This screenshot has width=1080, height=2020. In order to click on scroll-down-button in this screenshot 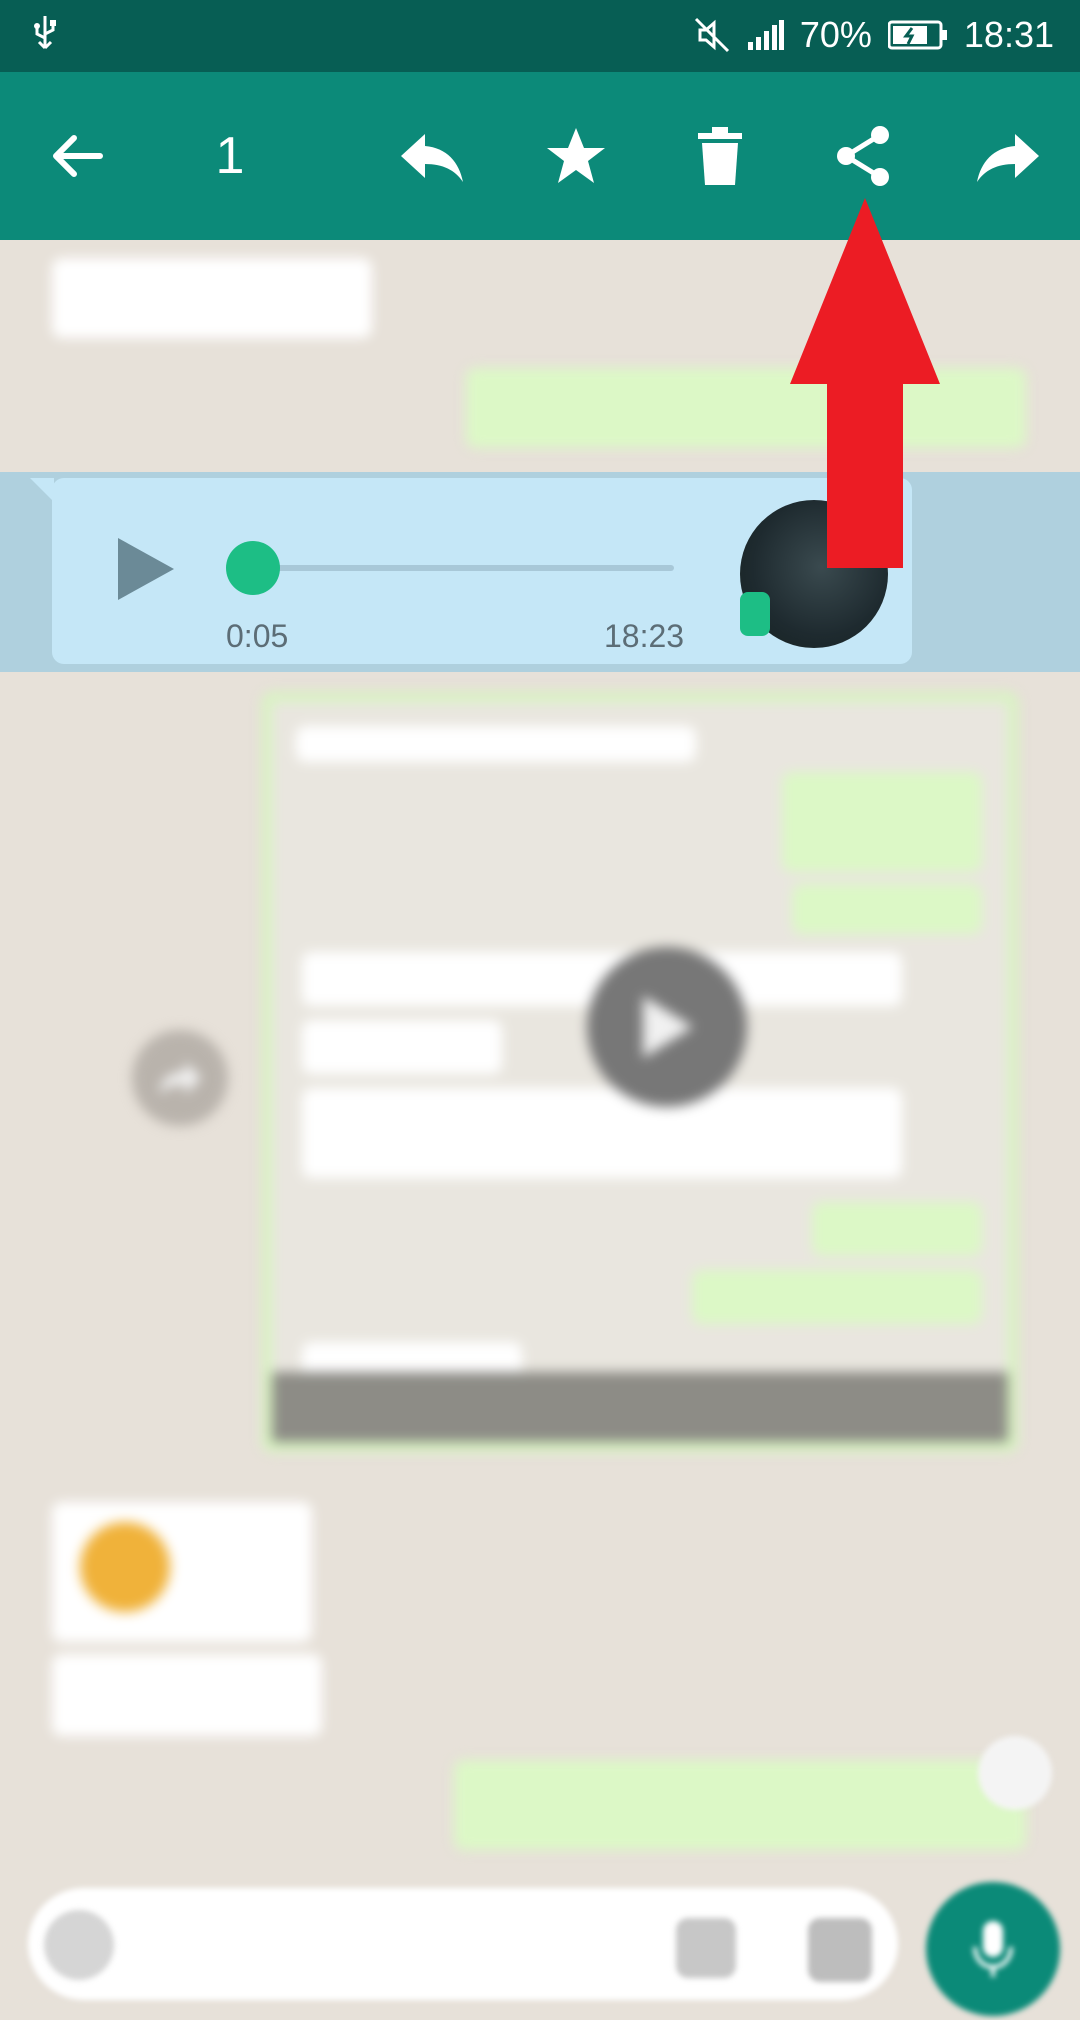, I will do `click(1015, 1773)`.